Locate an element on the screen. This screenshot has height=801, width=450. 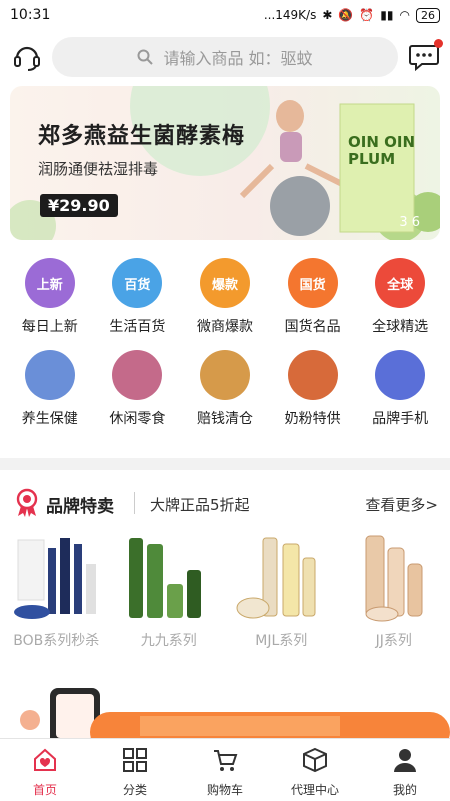
status-bar: 10:31 ...149K/s ✱ 🔕 ⏰ ▮▮ ◠ 26 is located at coordinates (225, 15).